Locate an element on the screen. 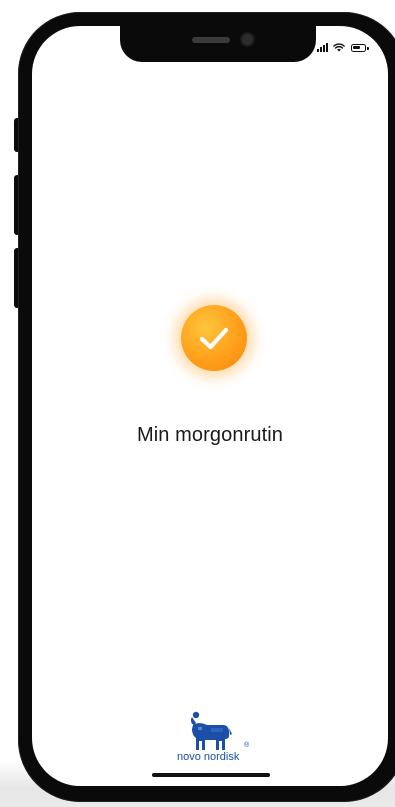 The width and height of the screenshot is (395, 807). brand-logo: novo nordisk ® is located at coordinates (218, 740).